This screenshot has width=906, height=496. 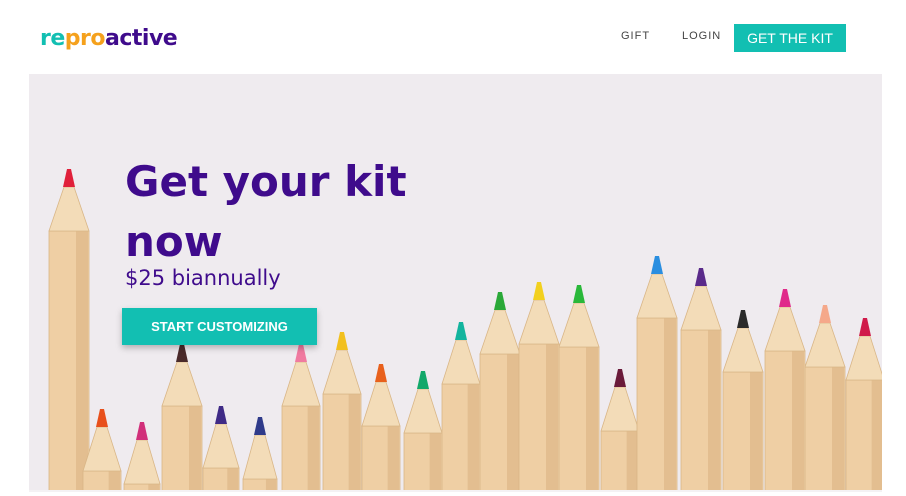 I want to click on logo-part-pro: pro, so click(x=85, y=38).